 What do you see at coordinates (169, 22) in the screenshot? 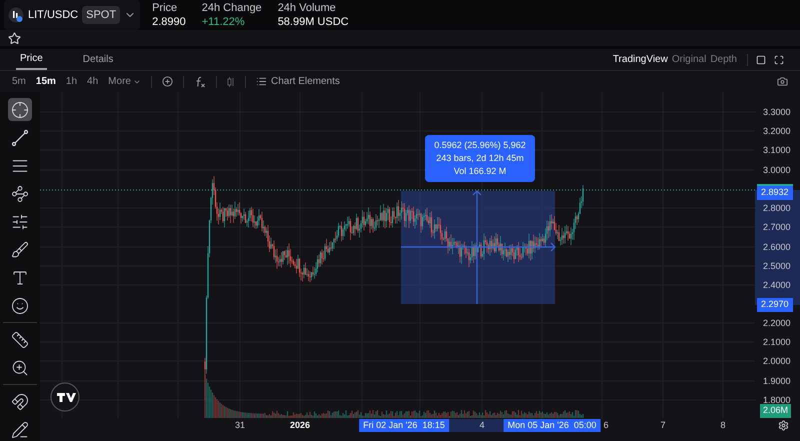
I see `stat-value: 2.8990` at bounding box center [169, 22].